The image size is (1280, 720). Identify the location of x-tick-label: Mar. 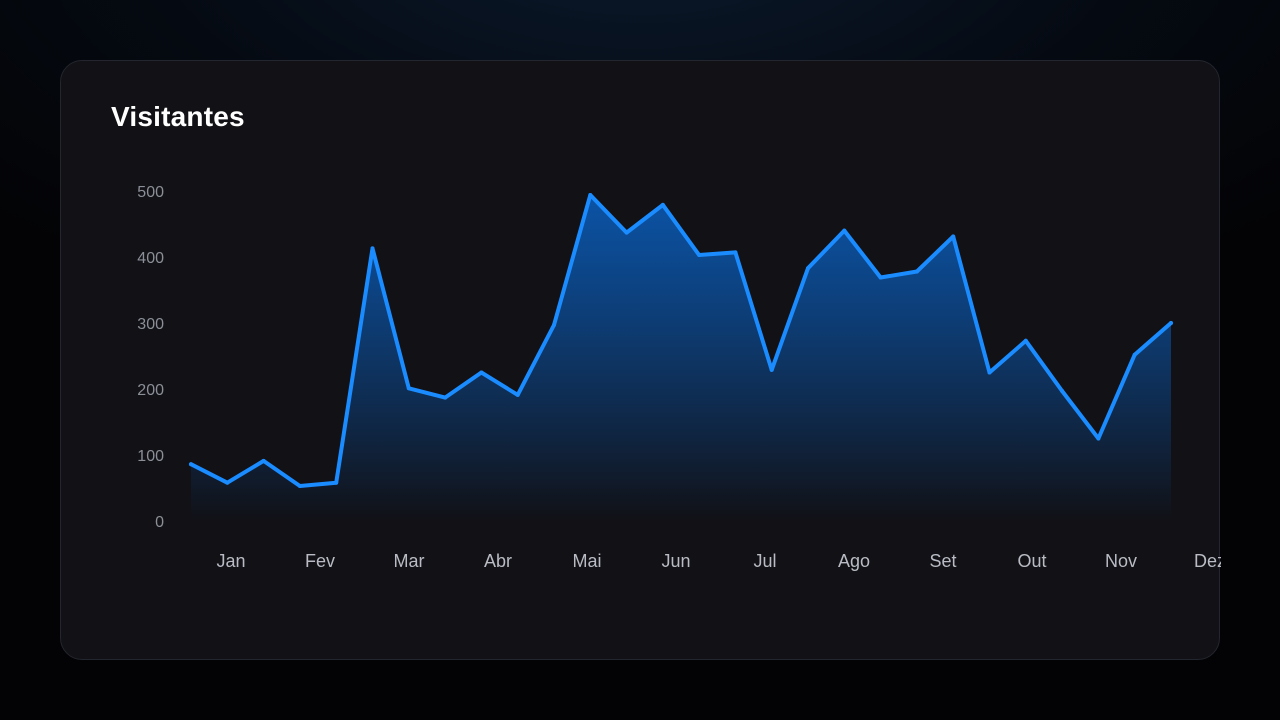
(409, 561).